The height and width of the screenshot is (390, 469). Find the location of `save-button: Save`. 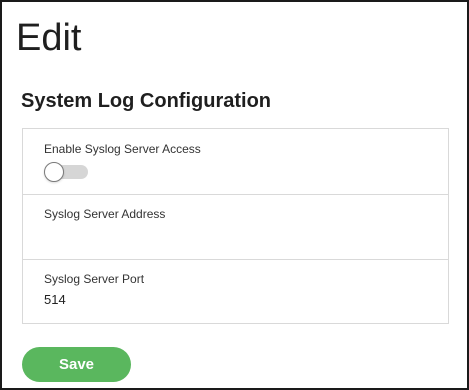

save-button: Save is located at coordinates (76, 364).